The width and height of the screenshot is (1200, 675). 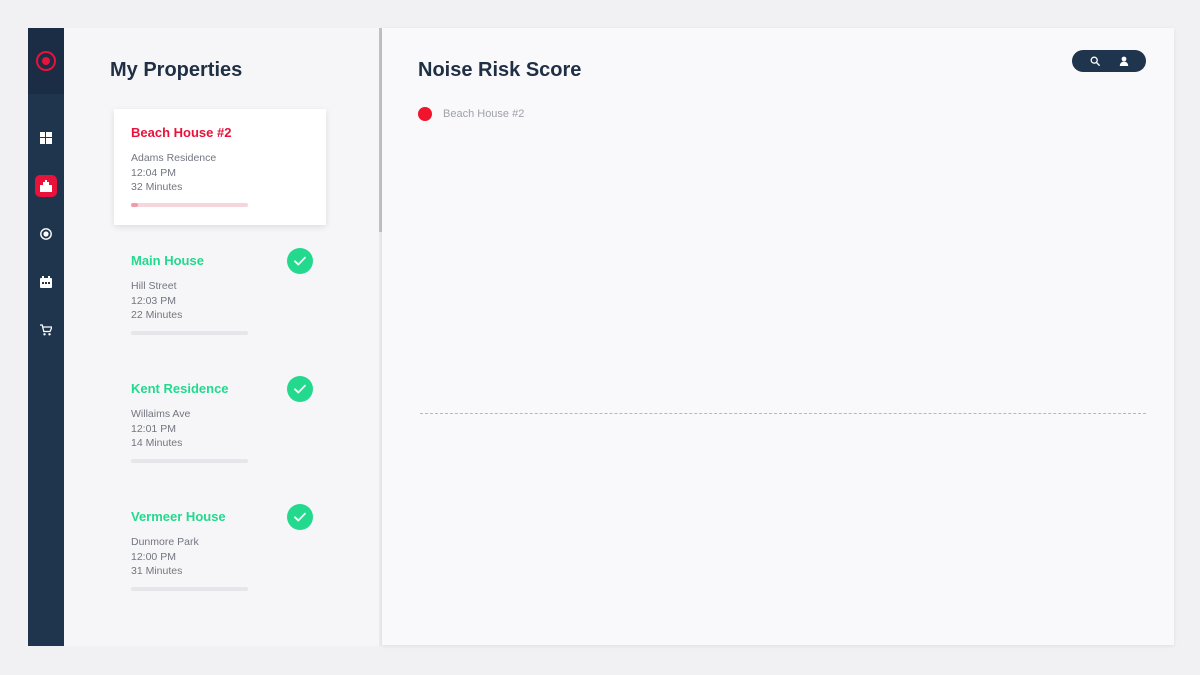 What do you see at coordinates (167, 260) in the screenshot?
I see `property-name: Main House` at bounding box center [167, 260].